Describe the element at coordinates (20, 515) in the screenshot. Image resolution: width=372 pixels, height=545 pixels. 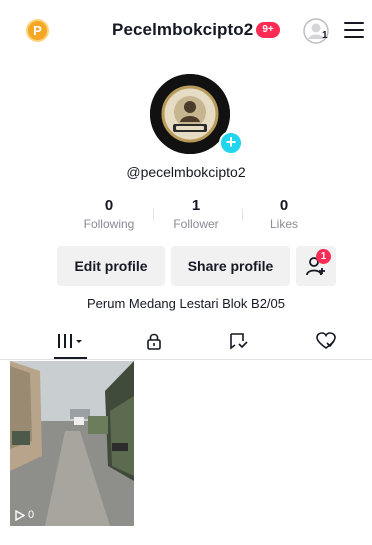
I see `play-icon` at that location.